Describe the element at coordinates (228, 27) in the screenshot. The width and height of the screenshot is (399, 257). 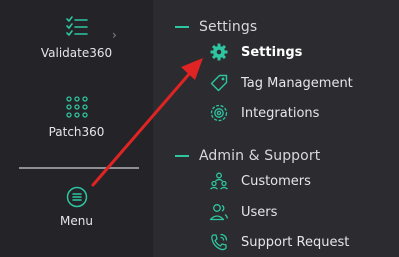
I see `section-title: Settings` at that location.